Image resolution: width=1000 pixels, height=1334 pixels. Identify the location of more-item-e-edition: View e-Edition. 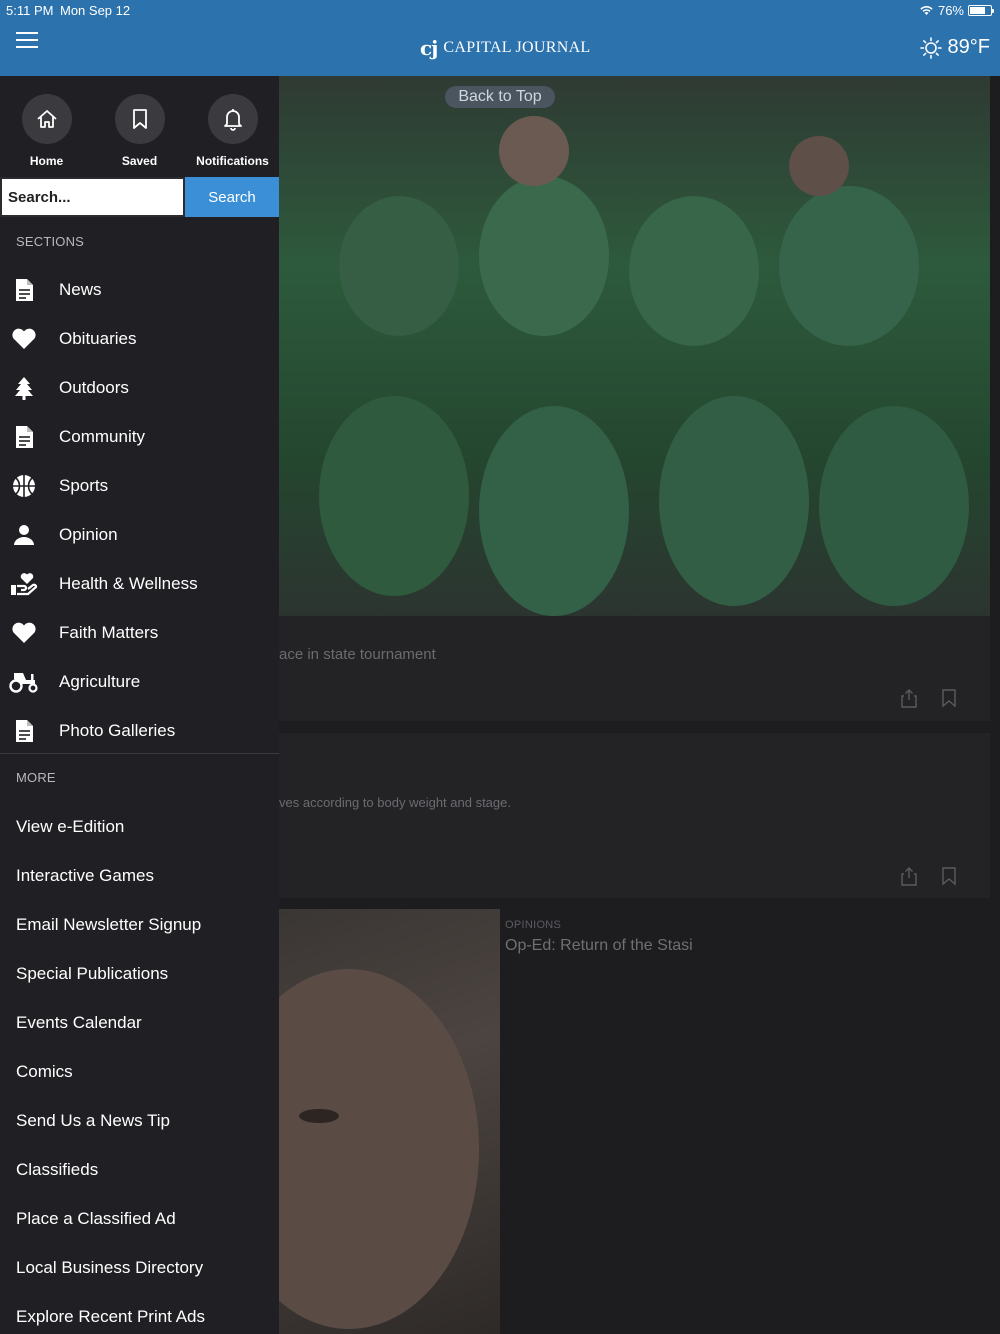
(70, 827).